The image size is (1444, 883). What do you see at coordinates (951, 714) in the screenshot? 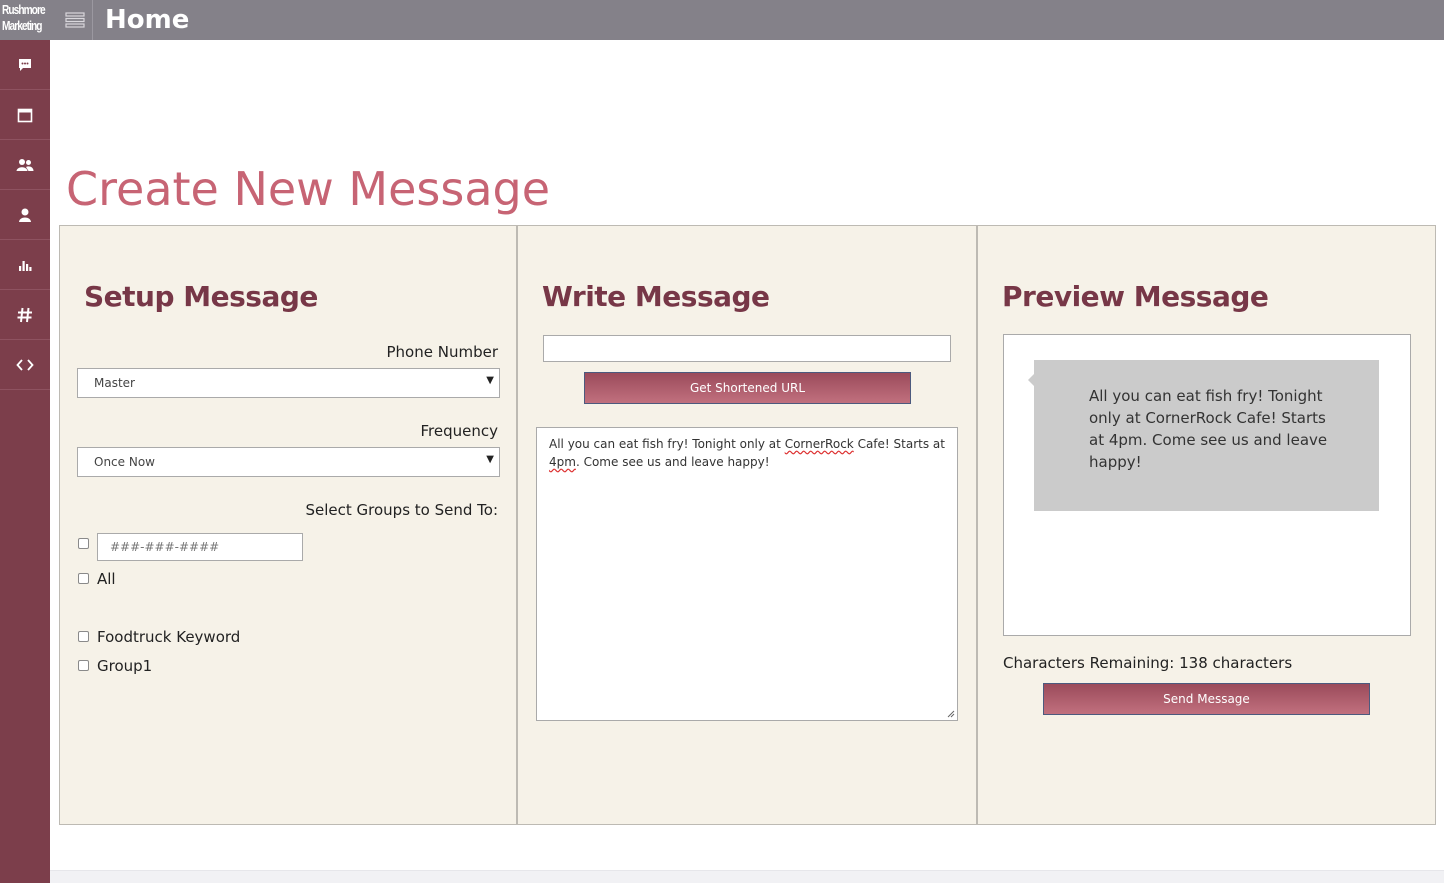
I see `resize-handle-icon` at bounding box center [951, 714].